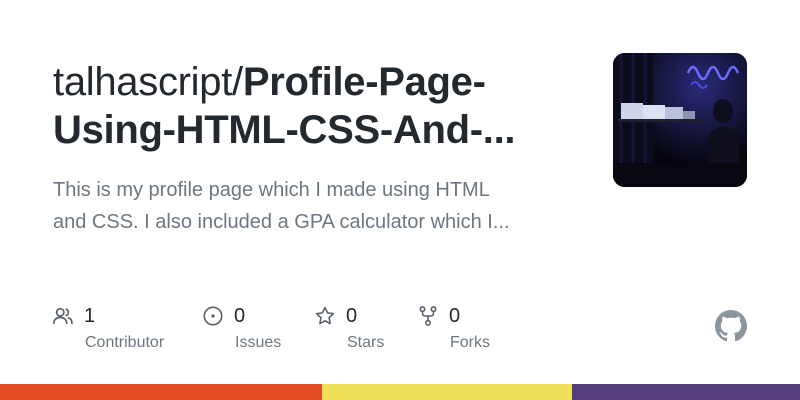 Image resolution: width=800 pixels, height=400 pixels. I want to click on stat-forks: 0 Forks, so click(453, 326).